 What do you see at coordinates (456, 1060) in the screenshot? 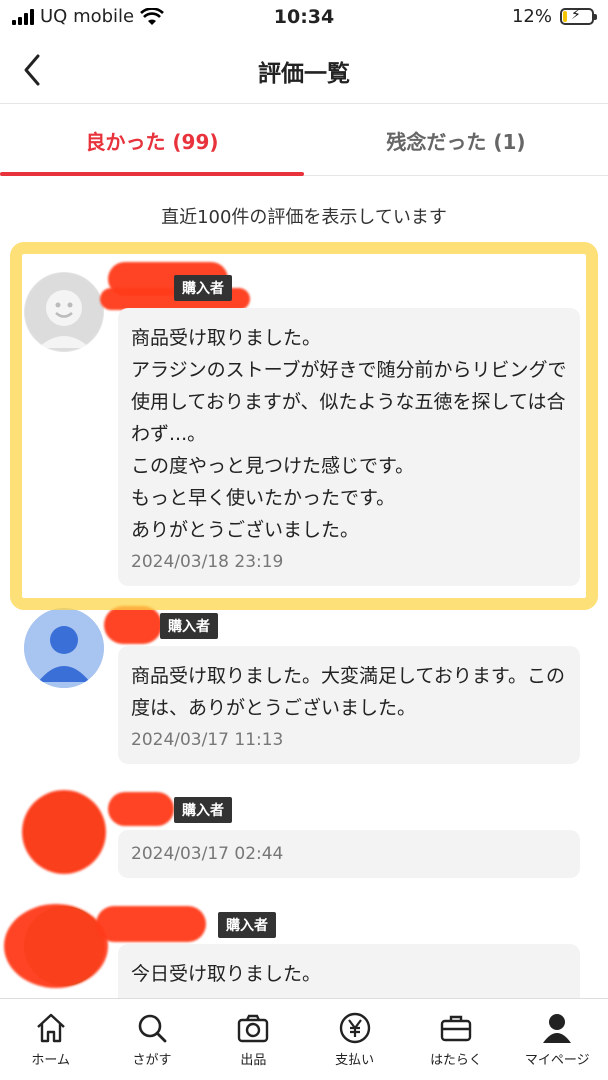
I see `nav-label: はたらく` at bounding box center [456, 1060].